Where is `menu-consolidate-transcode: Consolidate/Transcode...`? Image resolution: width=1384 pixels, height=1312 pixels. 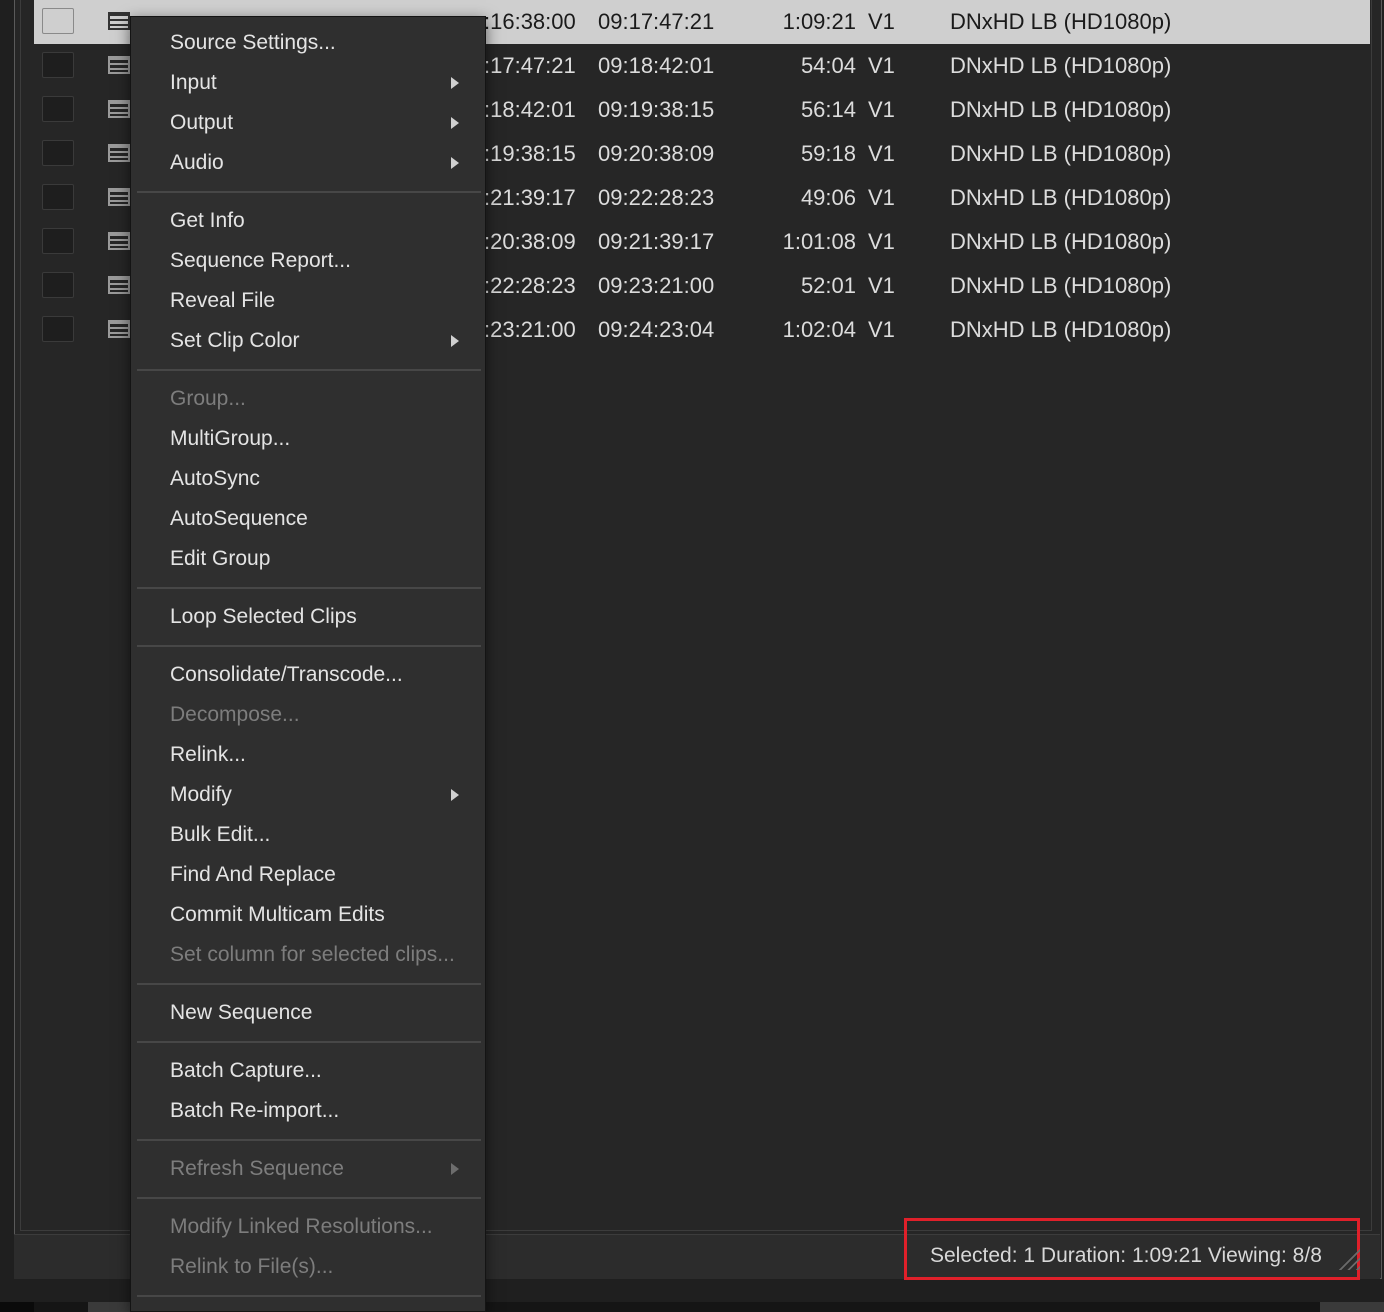
menu-consolidate-transcode: Consolidate/Transcode... is located at coordinates (308, 675).